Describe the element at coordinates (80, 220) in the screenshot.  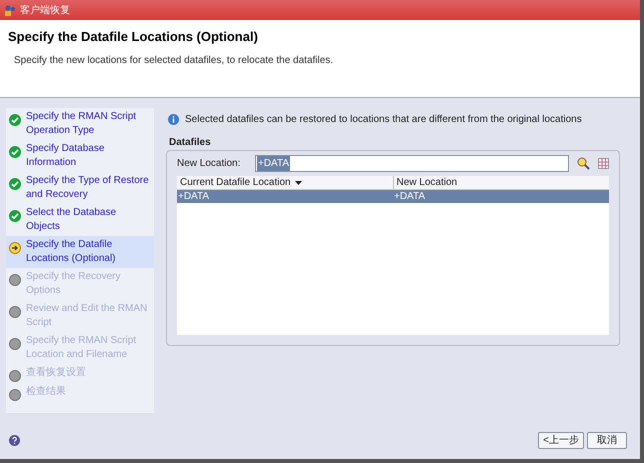
I see `step-item: Select the Database Objects` at that location.